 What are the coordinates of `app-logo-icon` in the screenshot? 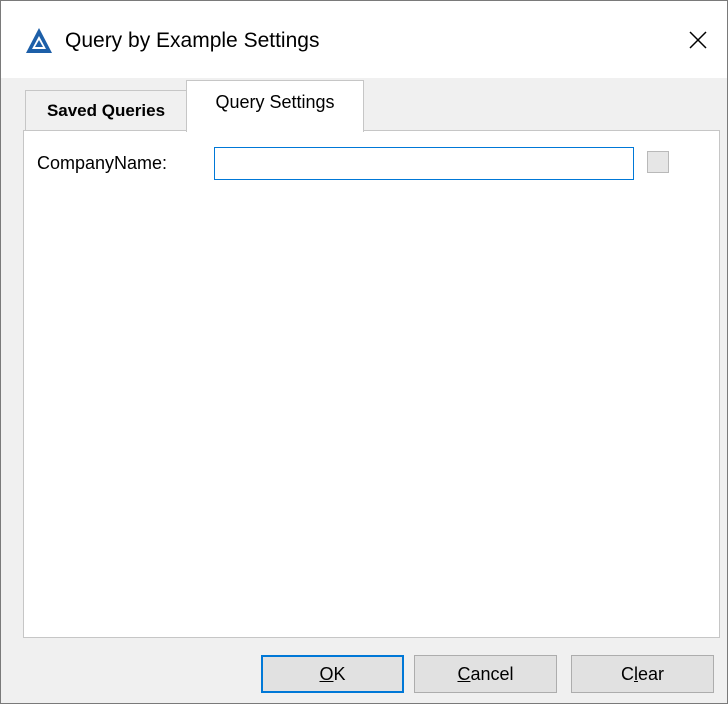 It's located at (39, 40).